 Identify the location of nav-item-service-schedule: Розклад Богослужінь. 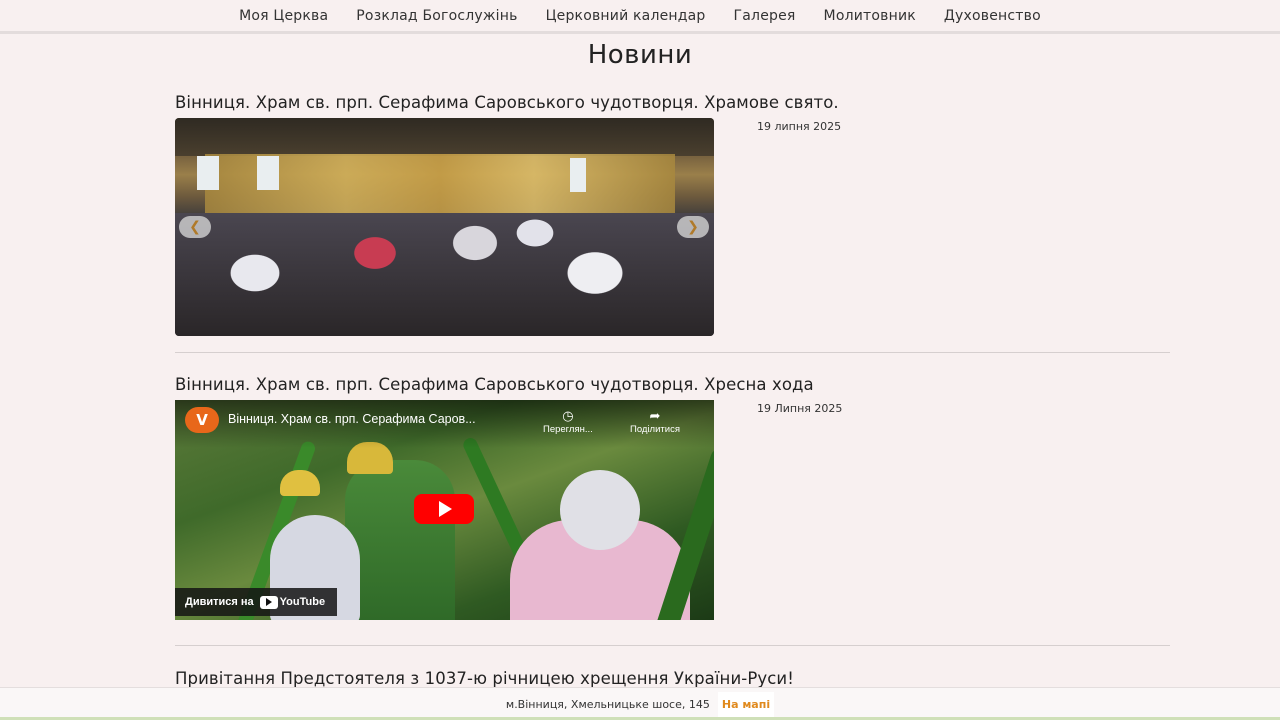
(436, 16).